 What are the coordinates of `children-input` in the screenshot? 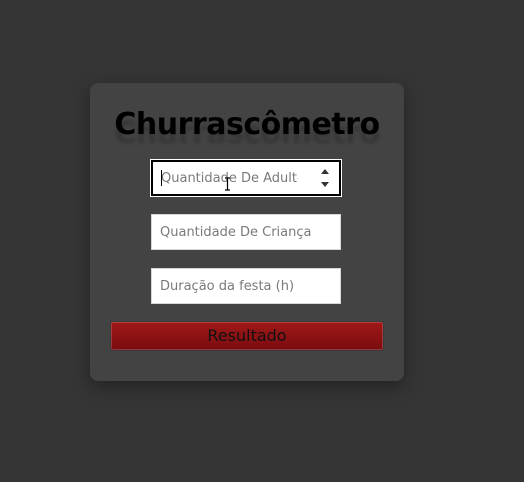 It's located at (246, 232).